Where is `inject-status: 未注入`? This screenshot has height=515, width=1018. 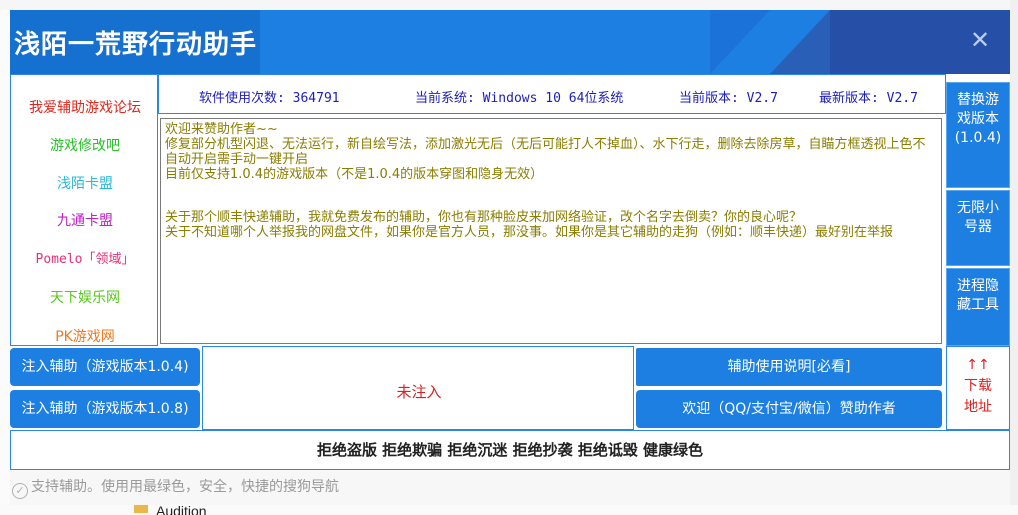
inject-status: 未注入 is located at coordinates (419, 392).